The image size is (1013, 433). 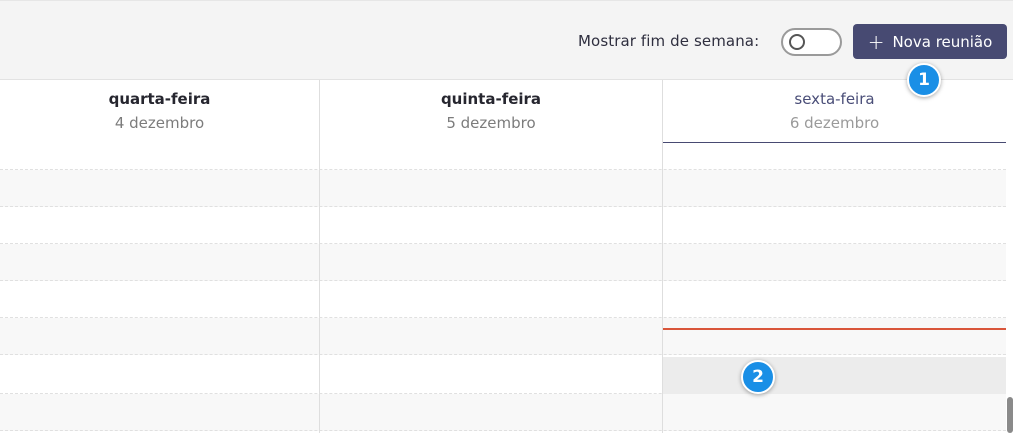 What do you see at coordinates (942, 41) in the screenshot?
I see `new-meeting-label: Nova reunião` at bounding box center [942, 41].